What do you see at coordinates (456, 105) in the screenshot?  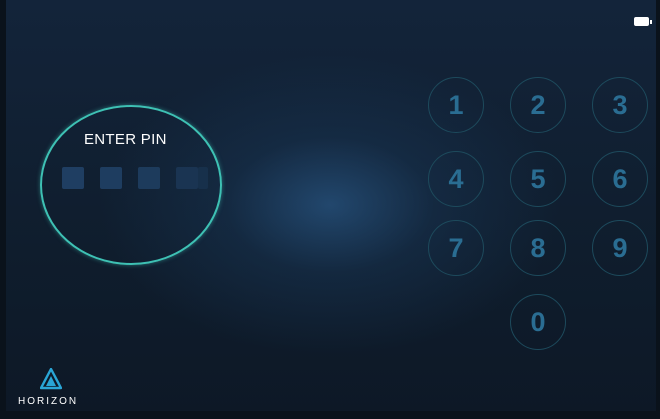 I see `keypad-key-1: 1` at bounding box center [456, 105].